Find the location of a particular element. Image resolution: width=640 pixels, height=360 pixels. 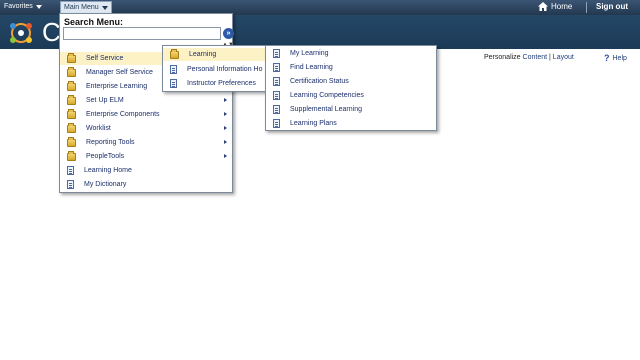

menu-item-enterprise-components: Enterprise Components is located at coordinates (146, 114).